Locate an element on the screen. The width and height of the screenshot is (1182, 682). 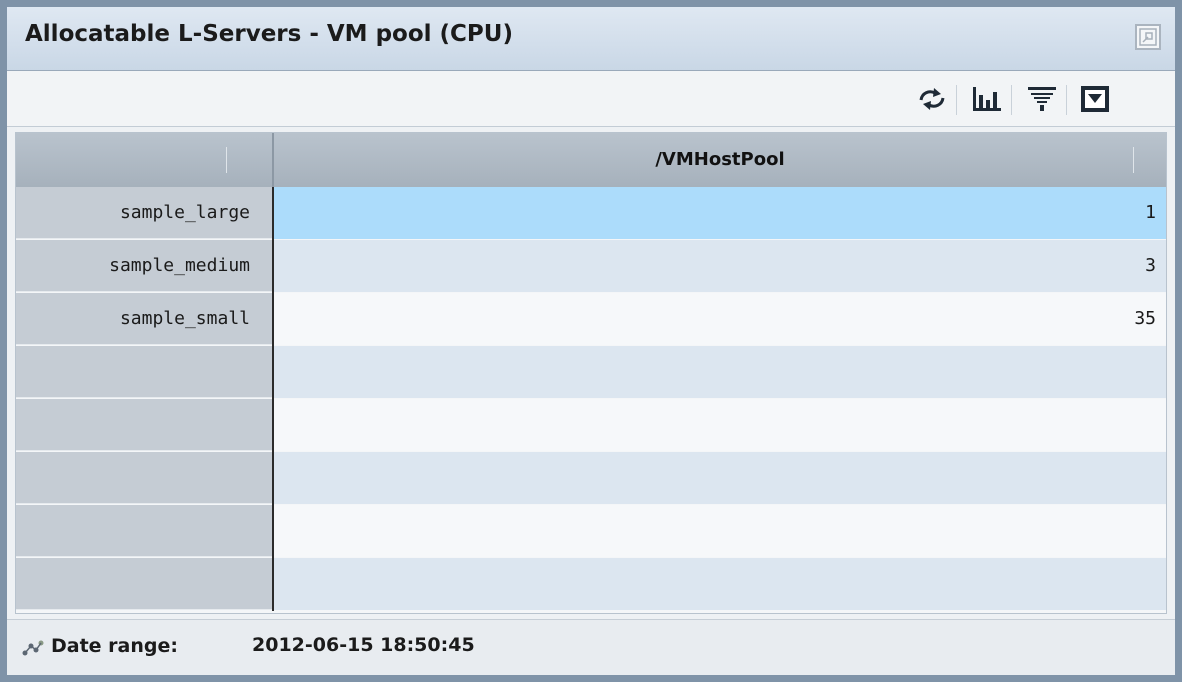
row-header: sample_small is located at coordinates (144, 319).